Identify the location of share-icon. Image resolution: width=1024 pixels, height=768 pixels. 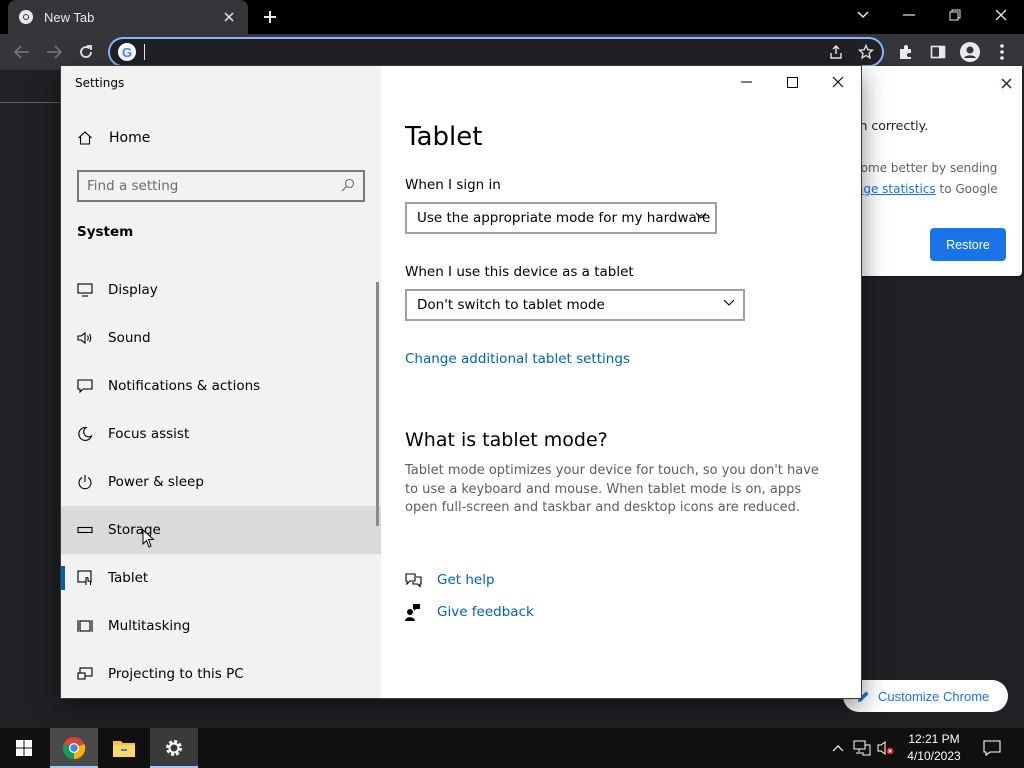
(836, 54).